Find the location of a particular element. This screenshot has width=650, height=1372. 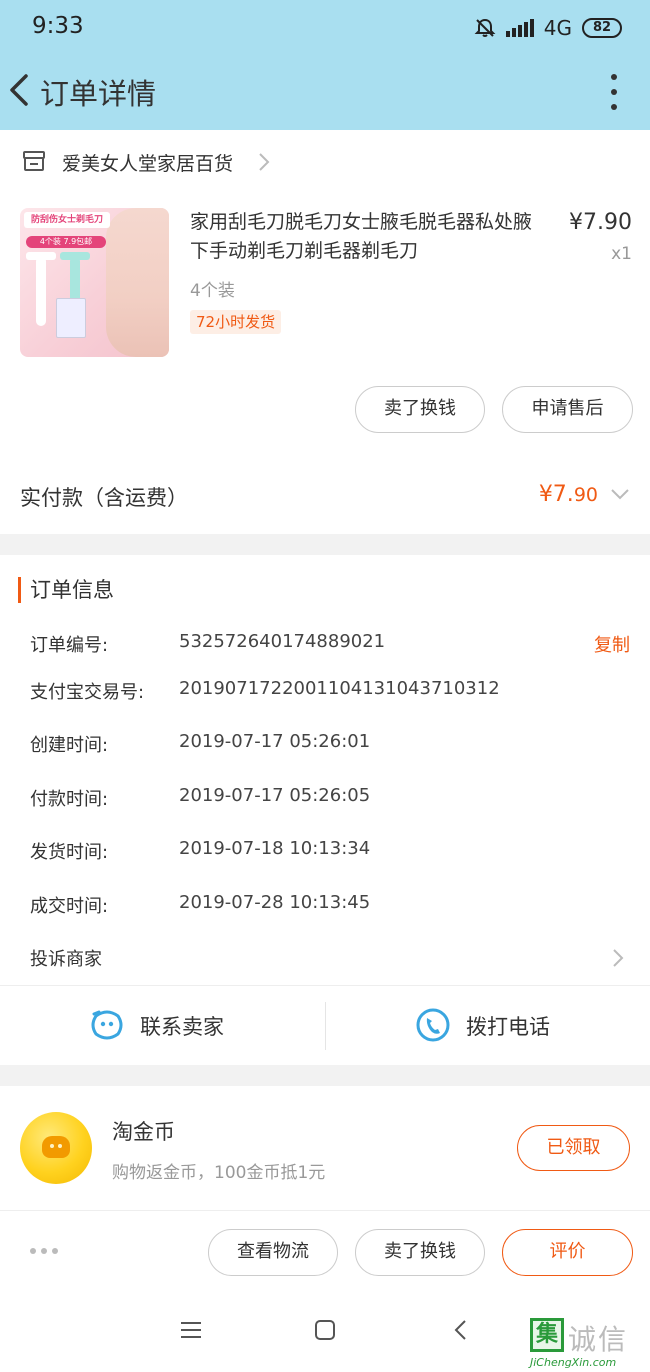

chevron-left-icon is located at coordinates (20, 90).